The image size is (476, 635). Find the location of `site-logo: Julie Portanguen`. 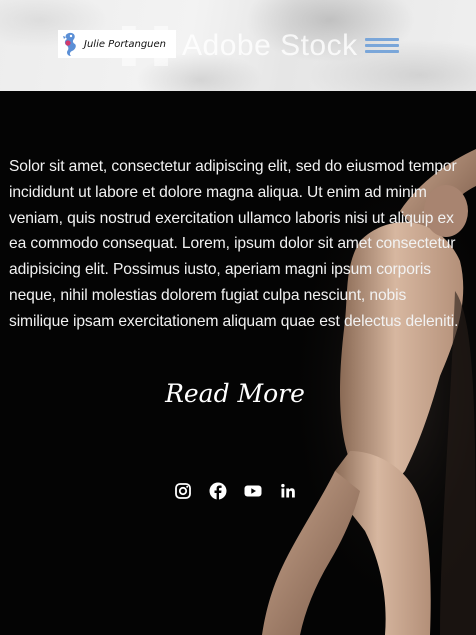

site-logo: Julie Portanguen is located at coordinates (117, 44).